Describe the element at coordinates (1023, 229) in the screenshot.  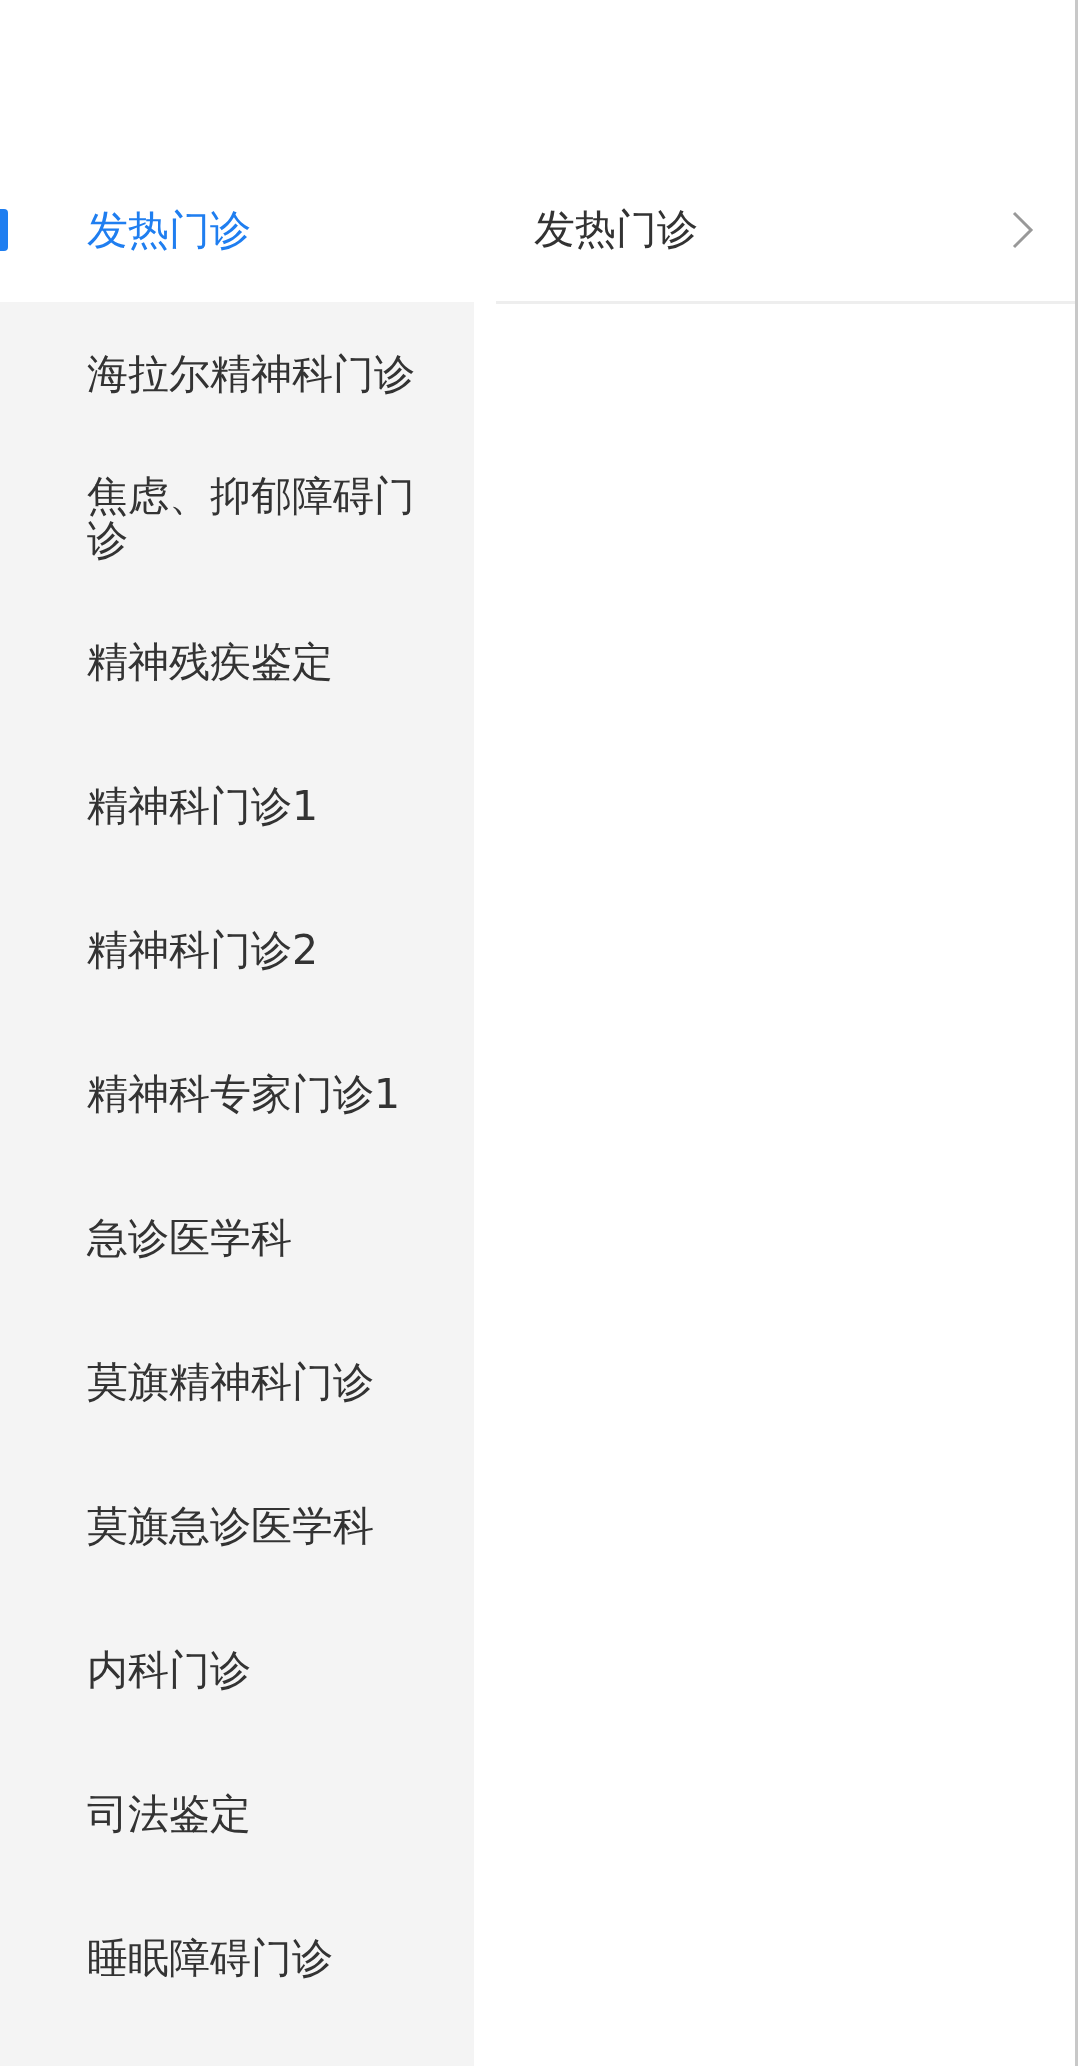
I see `chevron-right-icon` at that location.